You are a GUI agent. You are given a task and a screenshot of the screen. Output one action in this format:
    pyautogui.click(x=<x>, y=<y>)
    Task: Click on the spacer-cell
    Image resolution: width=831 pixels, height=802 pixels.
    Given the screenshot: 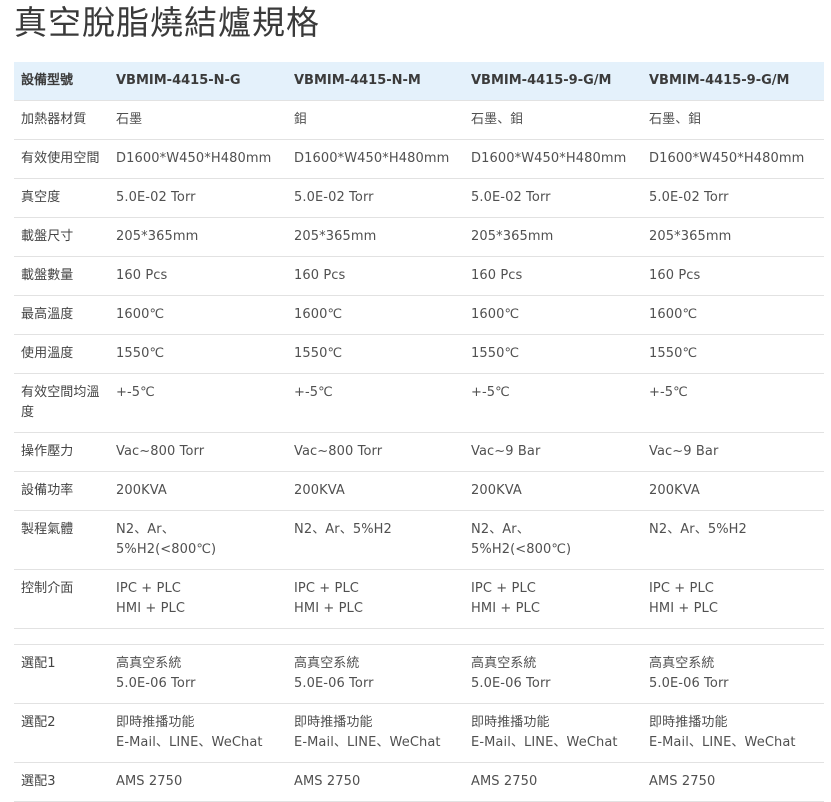 What is the action you would take?
    pyautogui.click(x=419, y=636)
    